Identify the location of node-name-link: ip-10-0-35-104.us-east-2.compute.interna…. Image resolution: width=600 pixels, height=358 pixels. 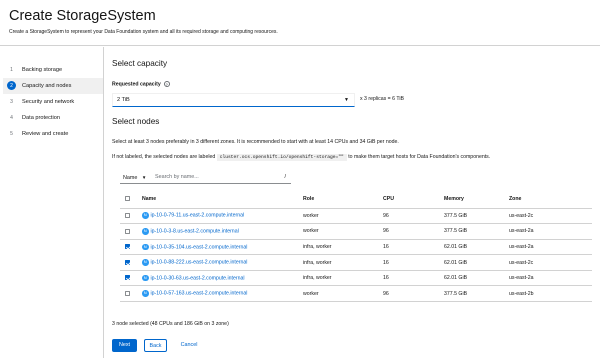
(199, 247).